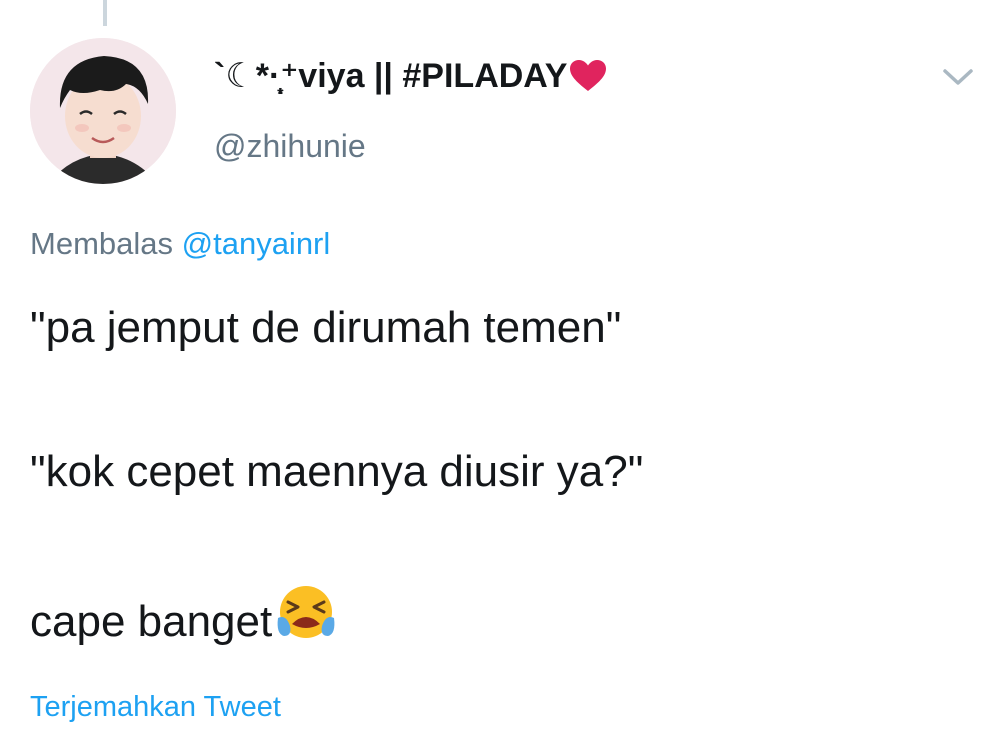 This screenshot has width=1000, height=749. I want to click on author-display-name: `☾*·̩͙⁺viya || #PILADAY, so click(410, 79).